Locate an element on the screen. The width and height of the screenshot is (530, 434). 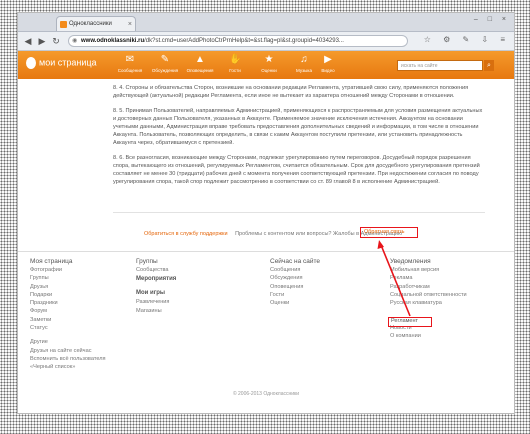
copyright: © 2006-2013 Одноклассники is located at coordinates (266, 394).